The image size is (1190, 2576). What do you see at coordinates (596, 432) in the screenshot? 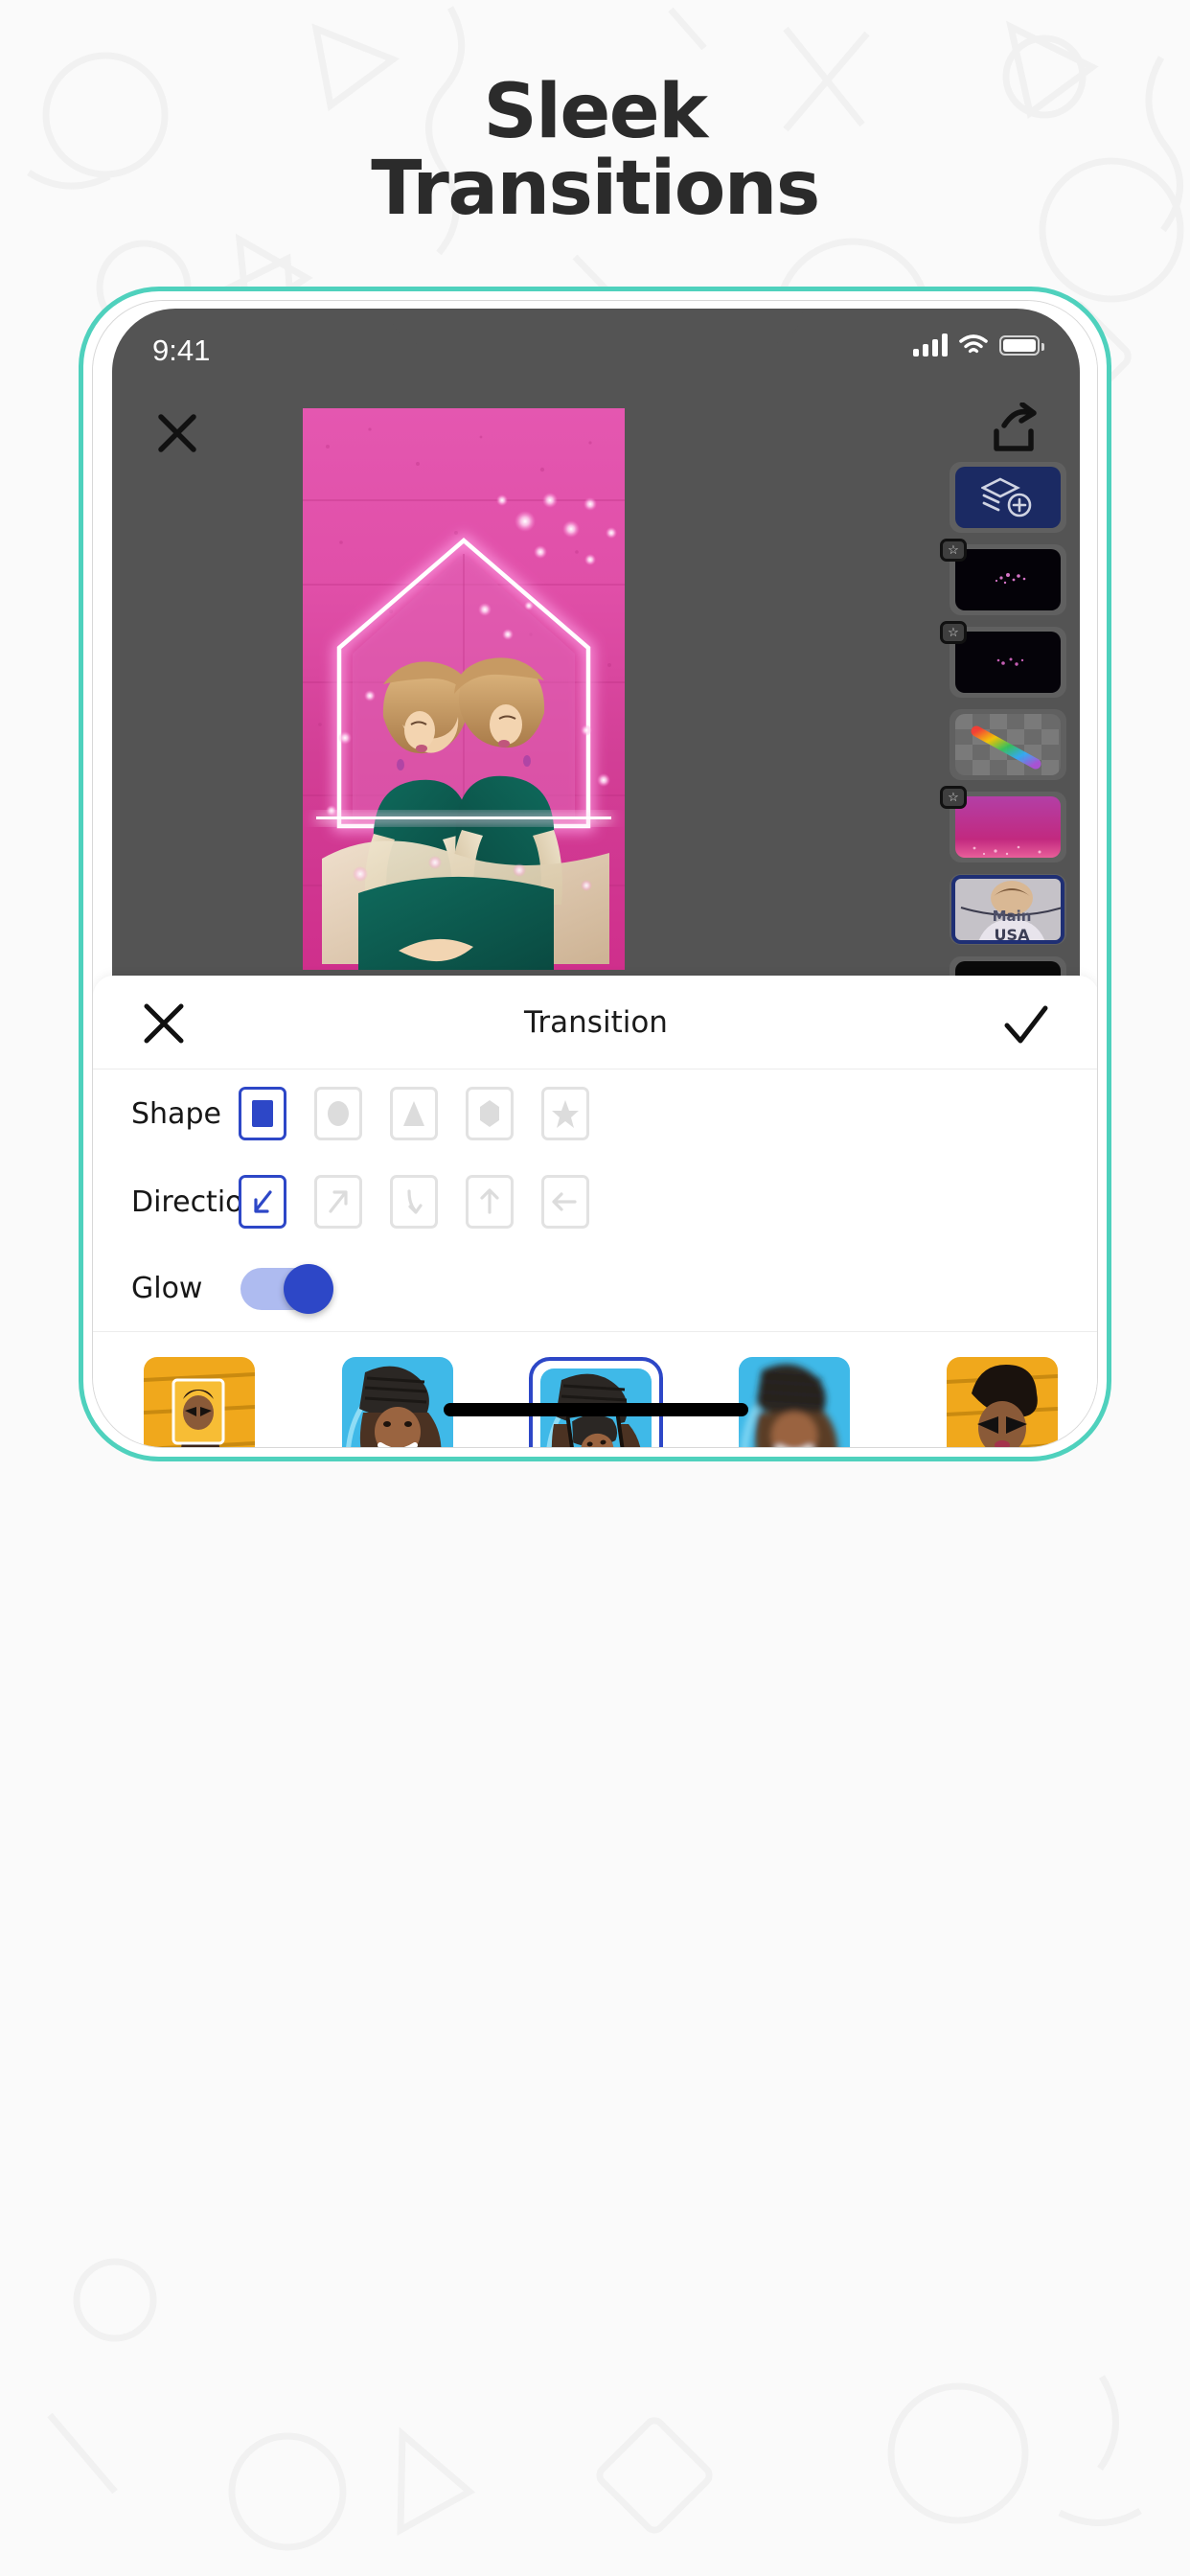
I see `editor-toolbar` at bounding box center [596, 432].